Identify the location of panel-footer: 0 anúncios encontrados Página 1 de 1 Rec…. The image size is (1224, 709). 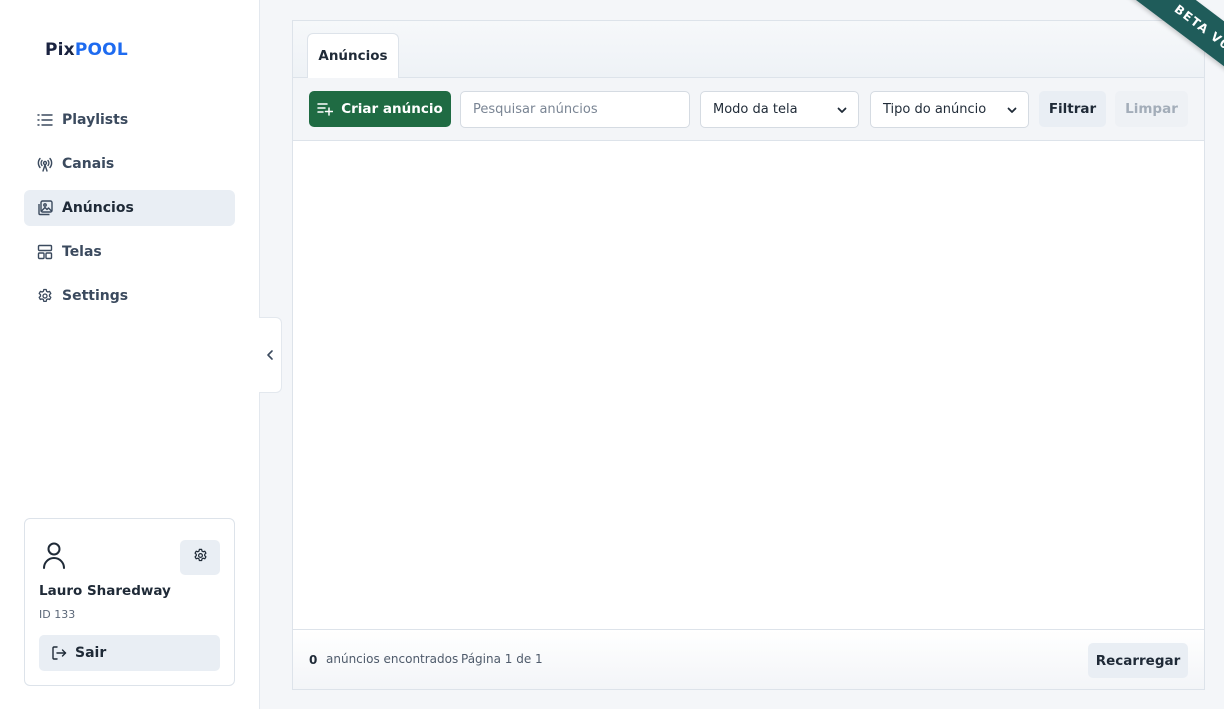
(748, 659).